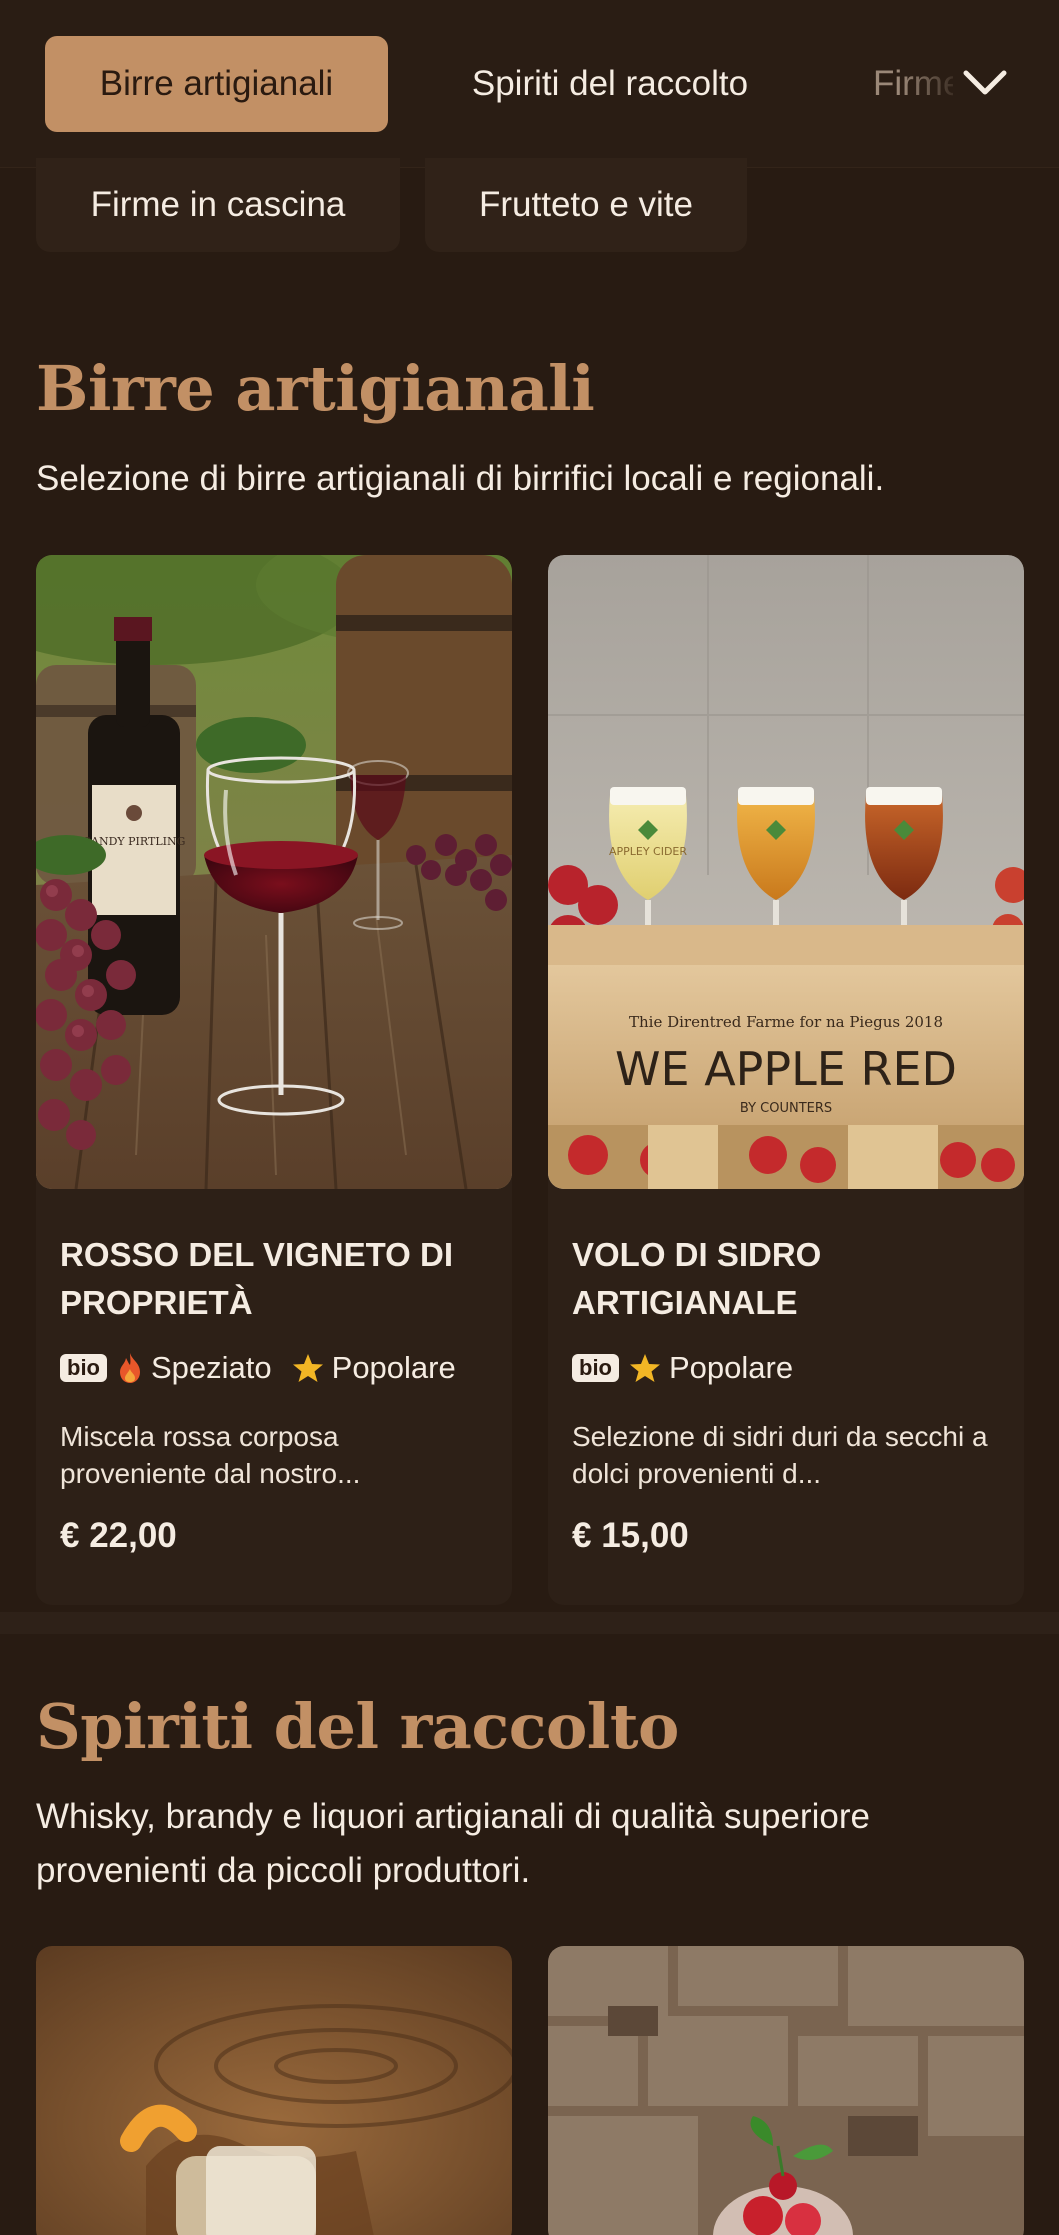 This screenshot has width=1059, height=2235. I want to click on tab-spiriti-del-raccolto: Spiriti del raccolto, so click(610, 84).